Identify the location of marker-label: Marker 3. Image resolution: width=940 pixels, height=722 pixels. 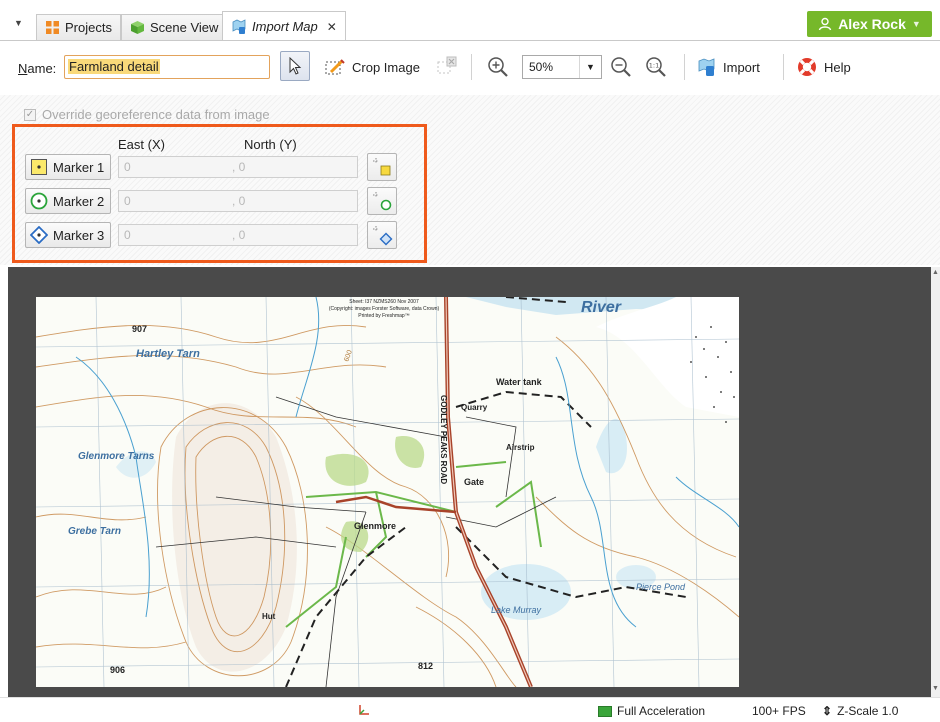
(79, 235).